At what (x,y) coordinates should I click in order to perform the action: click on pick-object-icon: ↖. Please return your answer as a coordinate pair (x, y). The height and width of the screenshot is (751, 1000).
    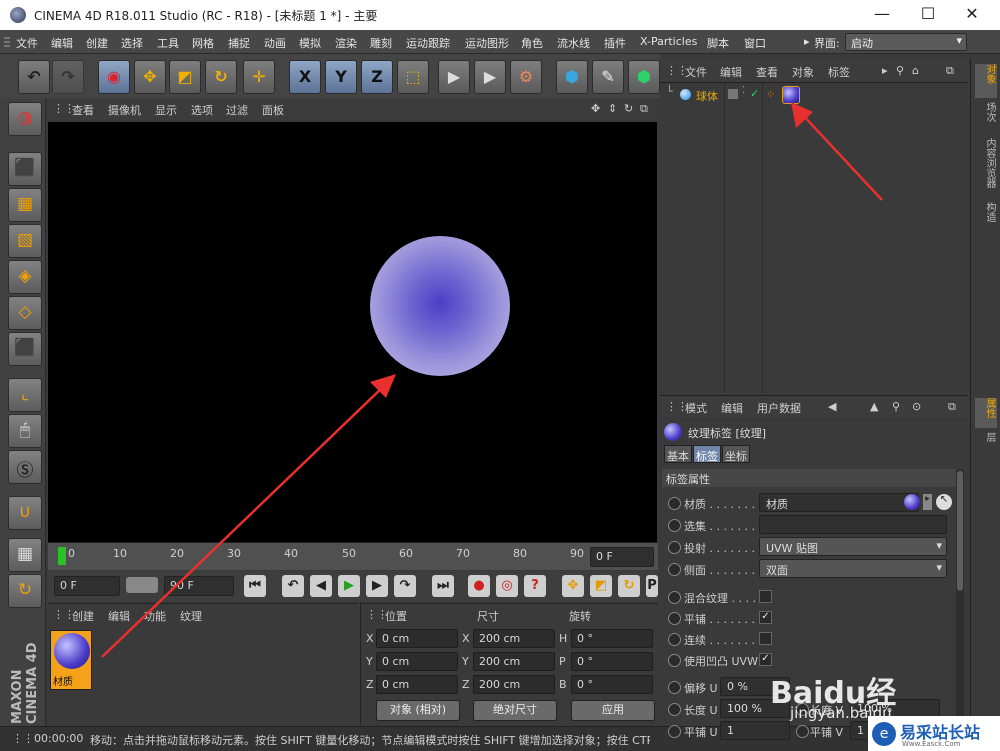
    Looking at the image, I should click on (944, 502).